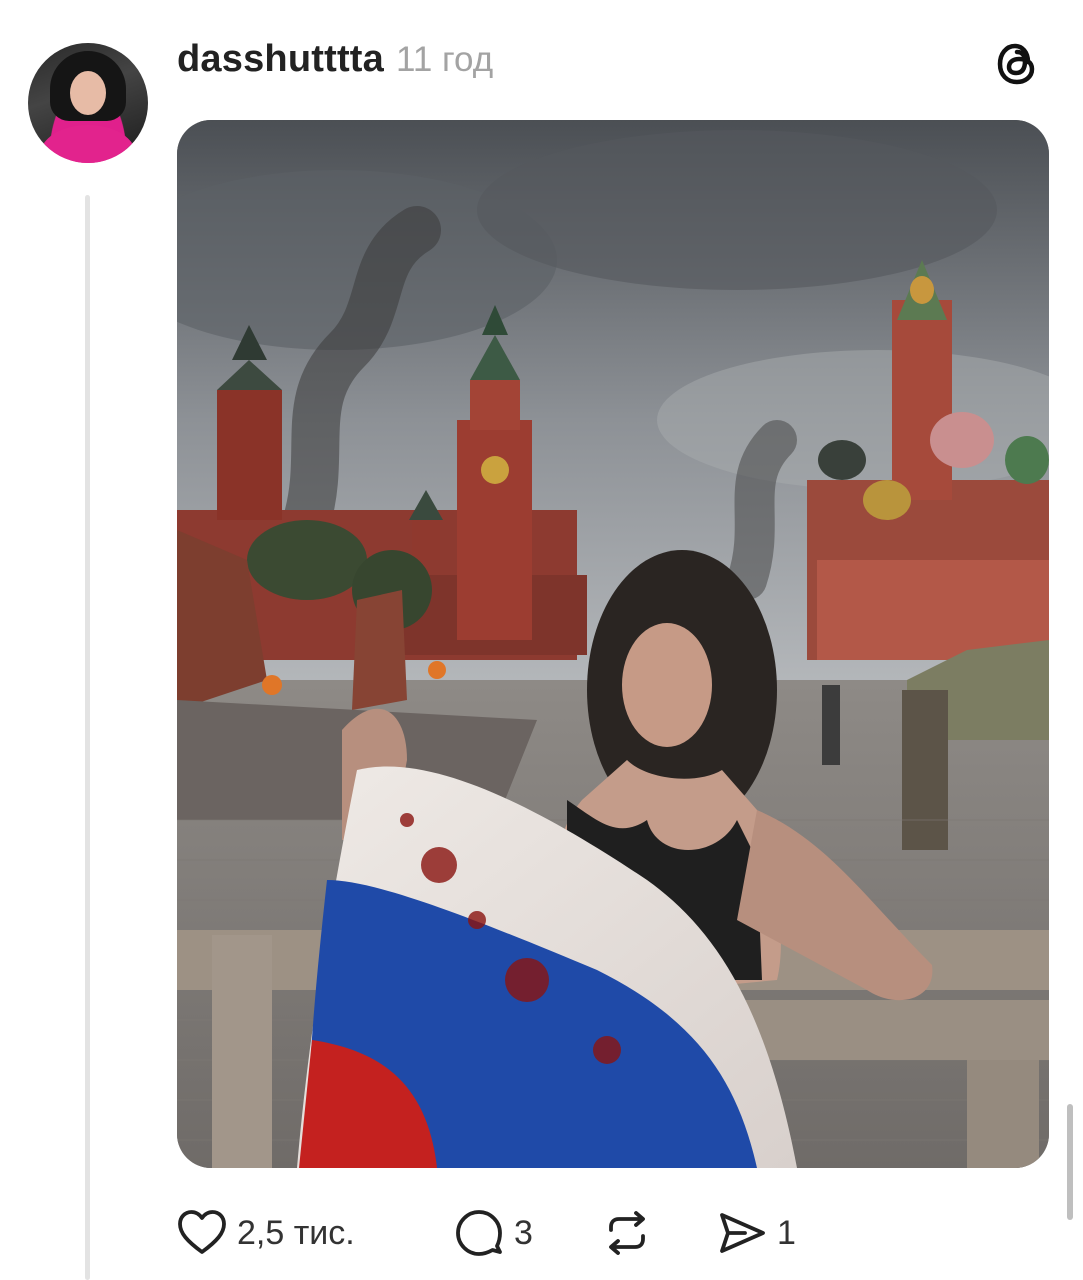 This screenshot has width=1083, height=1280. I want to click on heart-icon, so click(202, 1232).